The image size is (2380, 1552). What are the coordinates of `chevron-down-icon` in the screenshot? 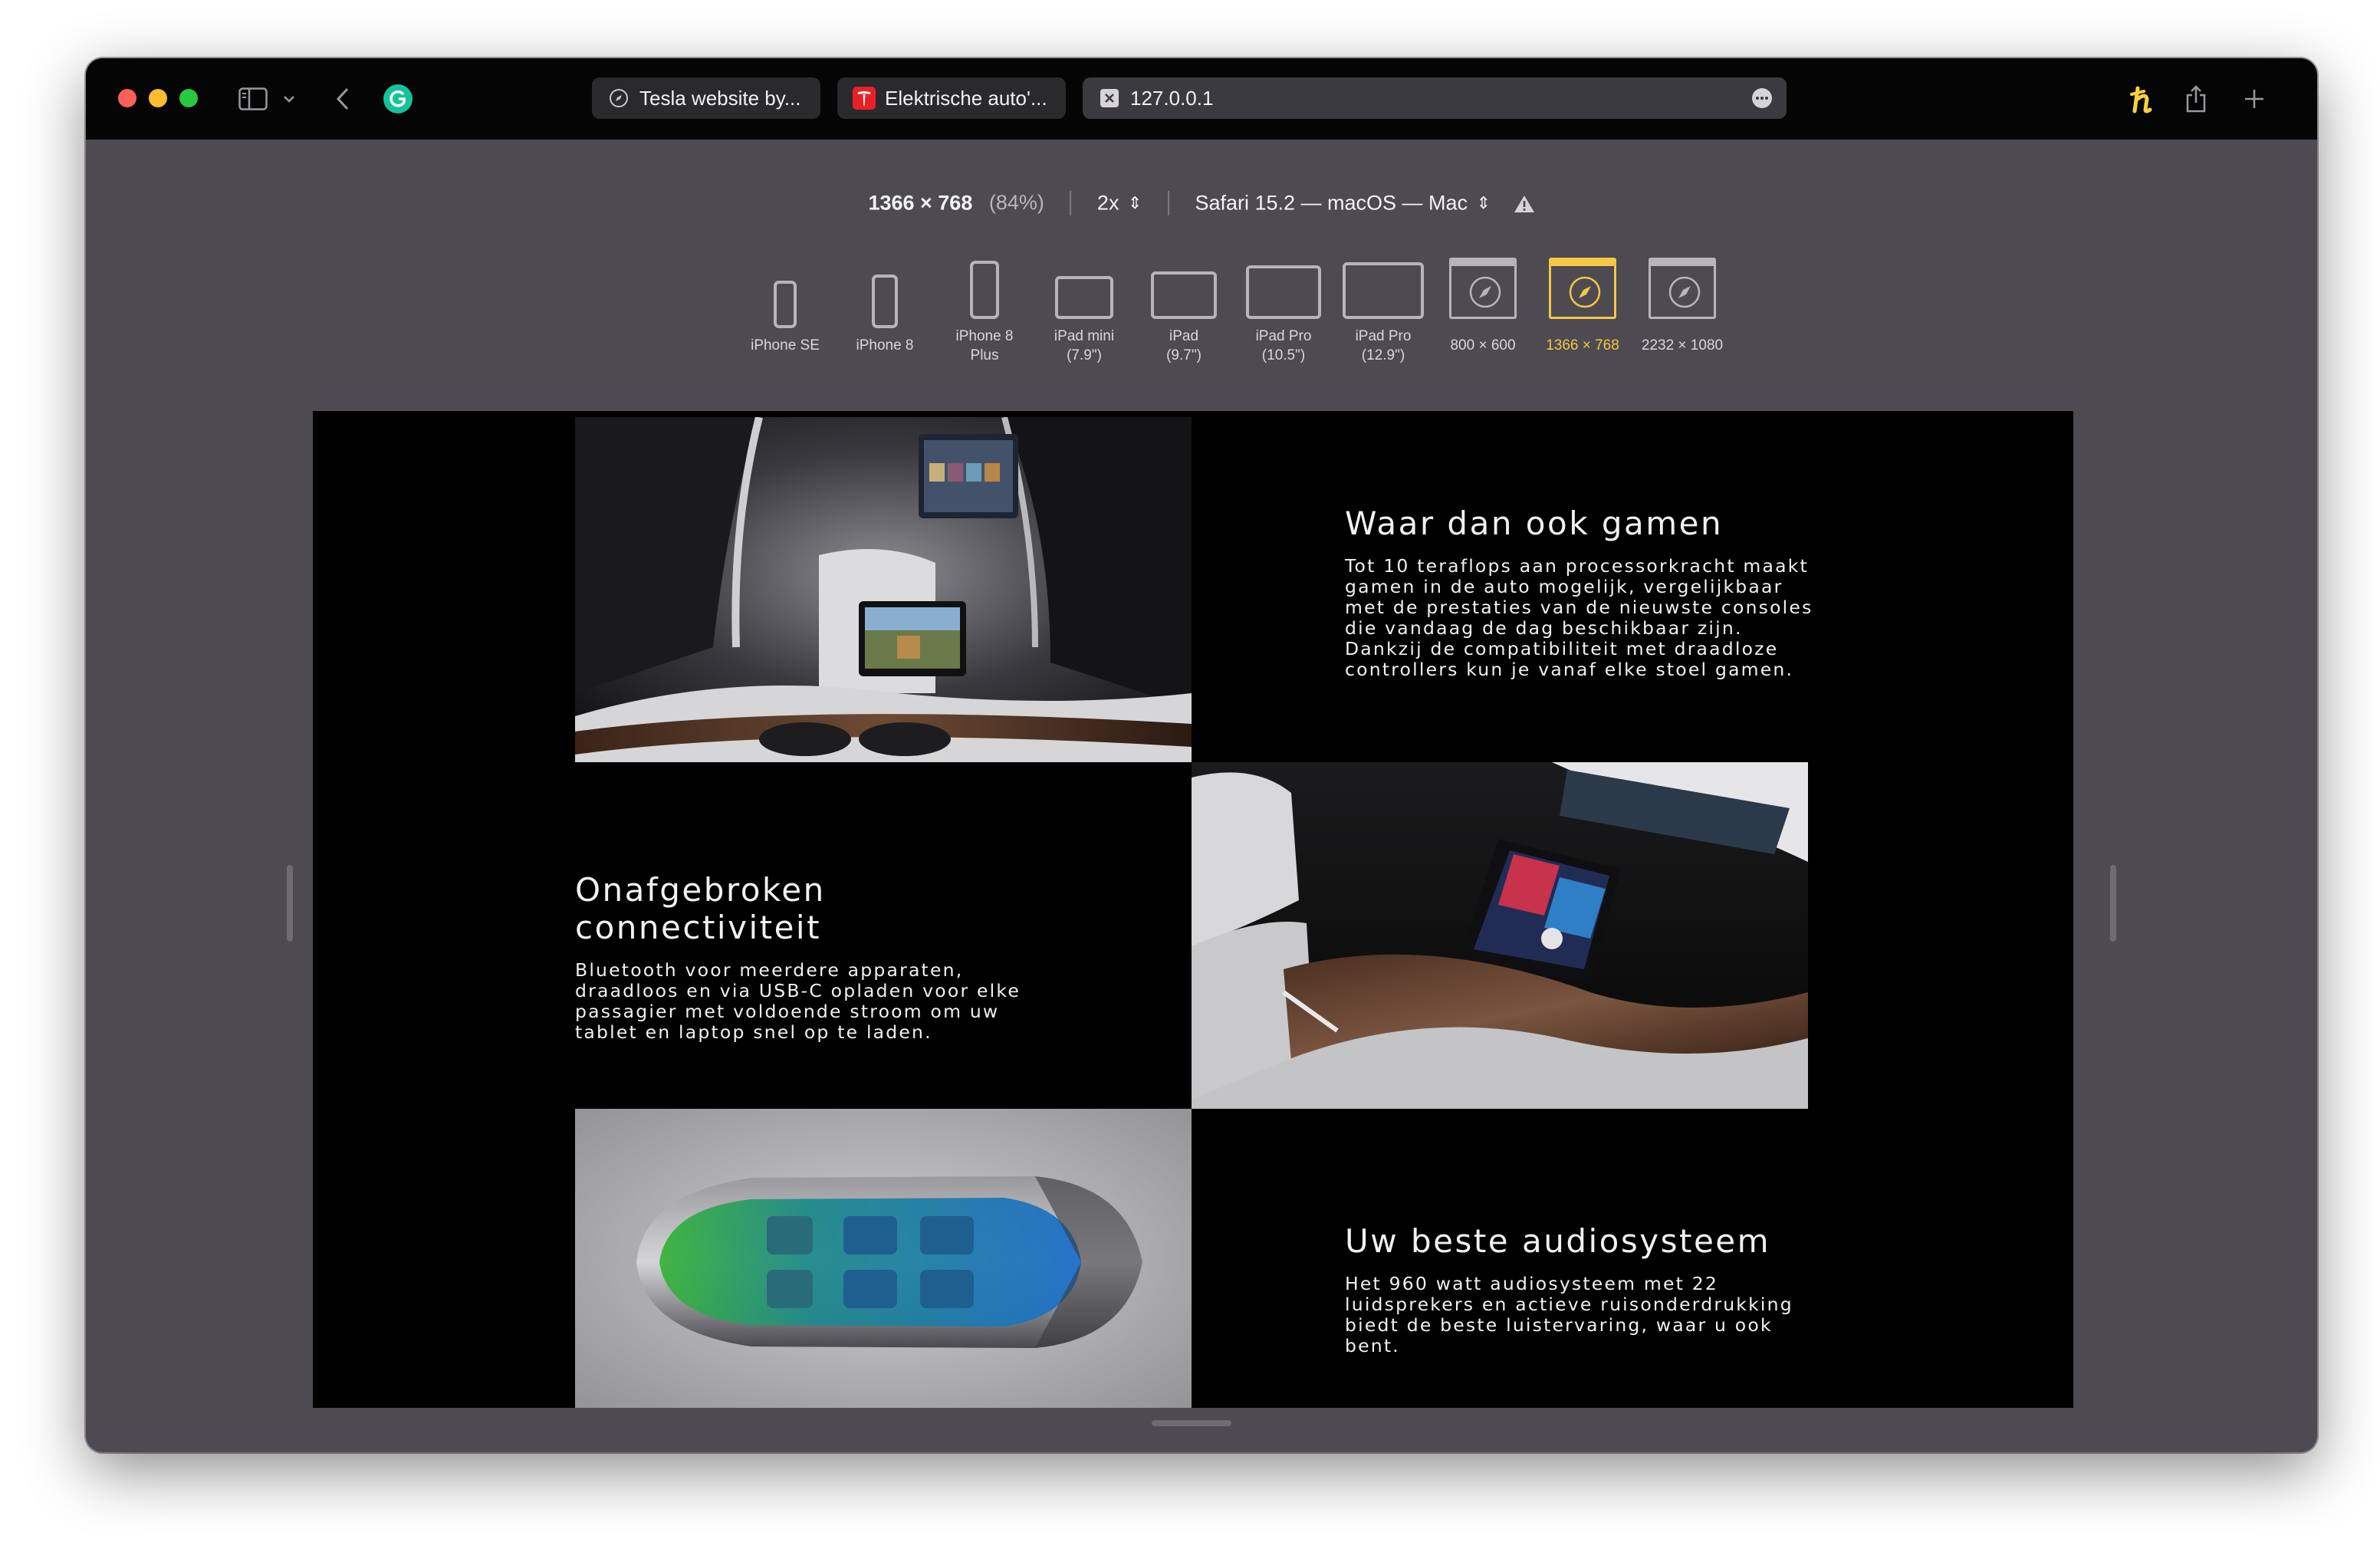 It's located at (289, 99).